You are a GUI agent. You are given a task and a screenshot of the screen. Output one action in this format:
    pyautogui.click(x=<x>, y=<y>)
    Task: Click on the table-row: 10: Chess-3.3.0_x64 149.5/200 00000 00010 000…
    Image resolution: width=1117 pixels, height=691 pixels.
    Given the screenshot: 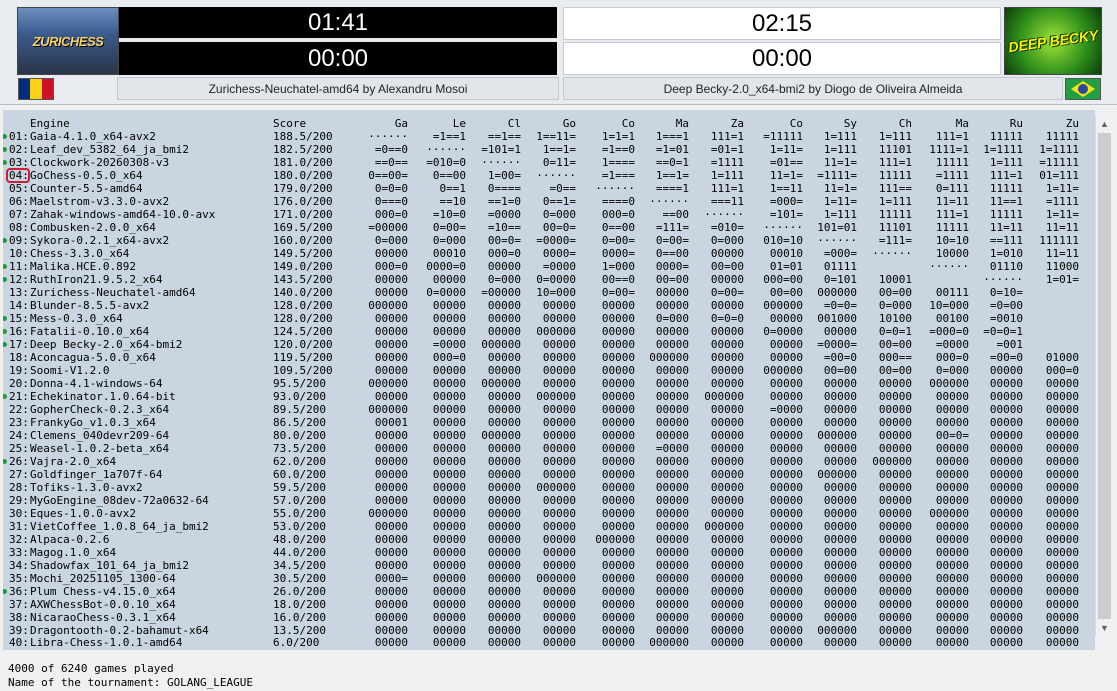 What is the action you would take?
    pyautogui.click(x=549, y=253)
    